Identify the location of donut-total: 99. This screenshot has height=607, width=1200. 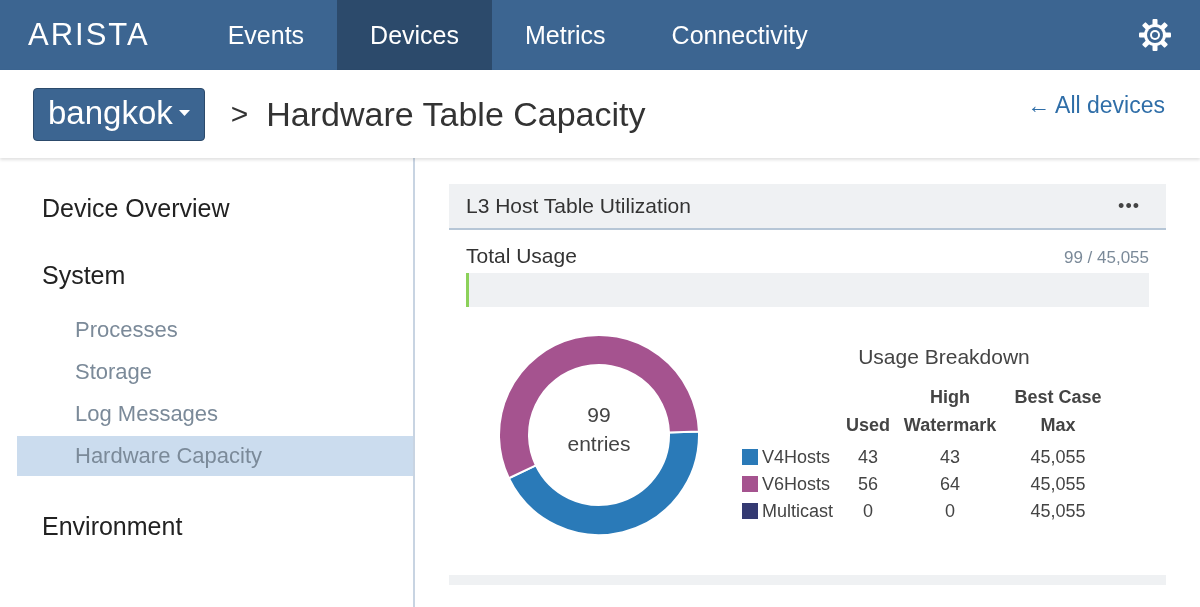
(599, 415).